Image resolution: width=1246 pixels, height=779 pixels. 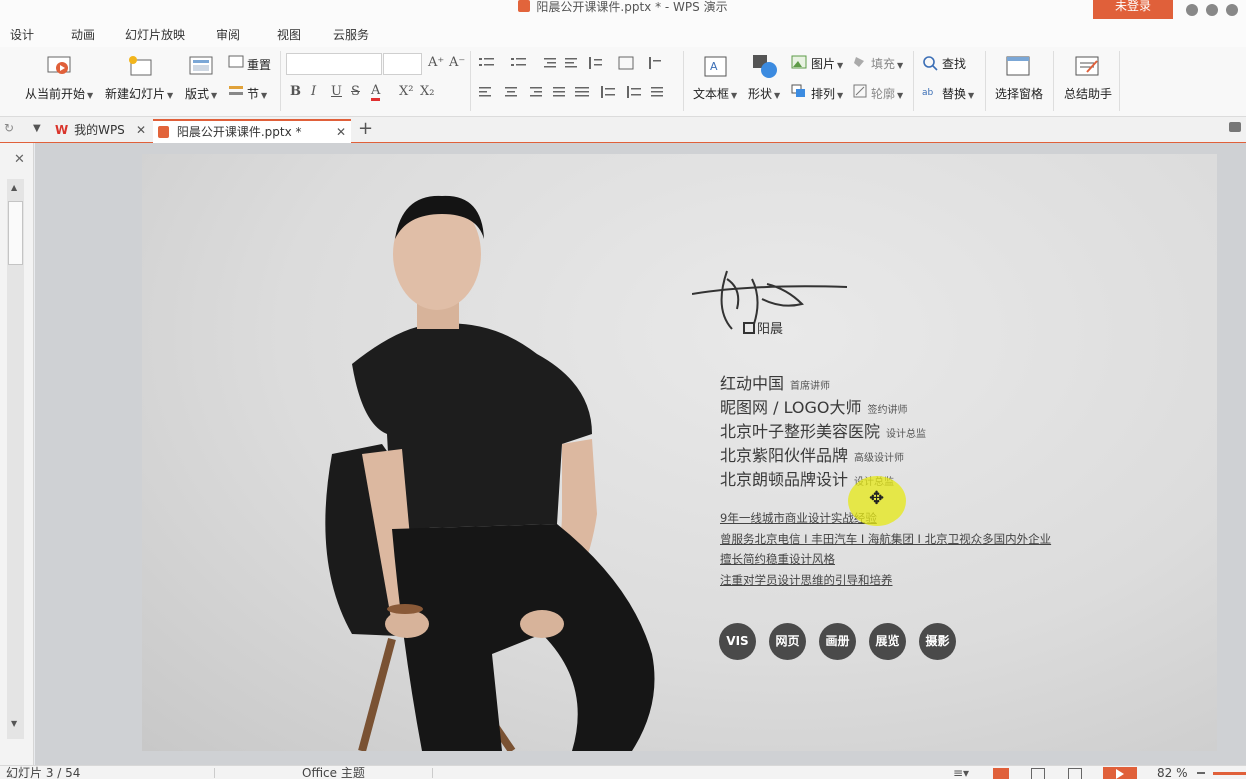 What do you see at coordinates (257, 93) in the screenshot?
I see `section-button: 节 ▼` at bounding box center [257, 93].